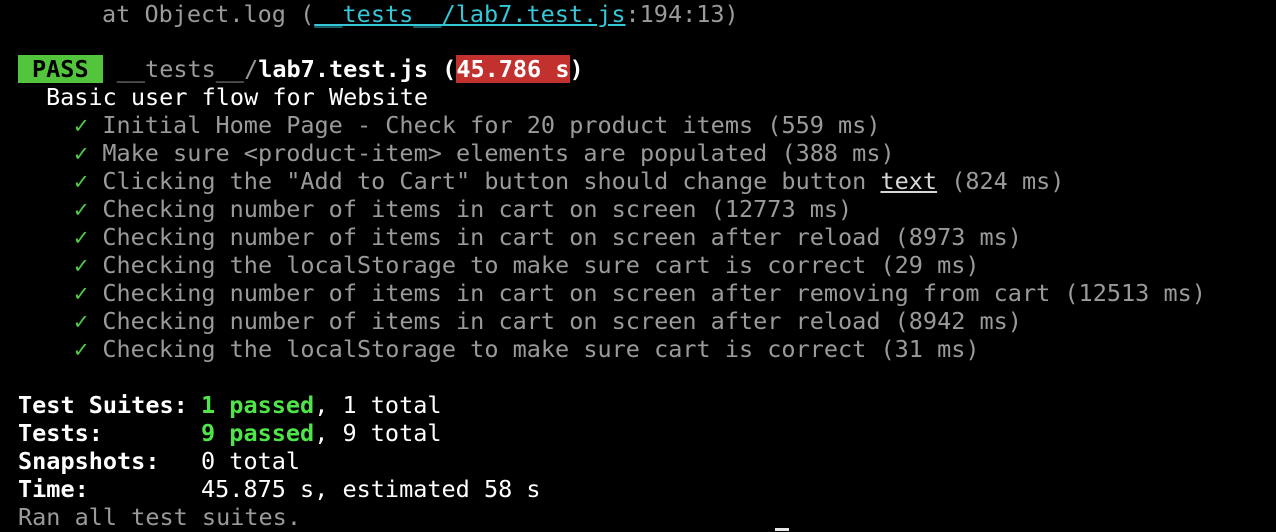 The image size is (1276, 532). What do you see at coordinates (159, 517) in the screenshot?
I see `ran-all-message: Ran all test suites.` at bounding box center [159, 517].